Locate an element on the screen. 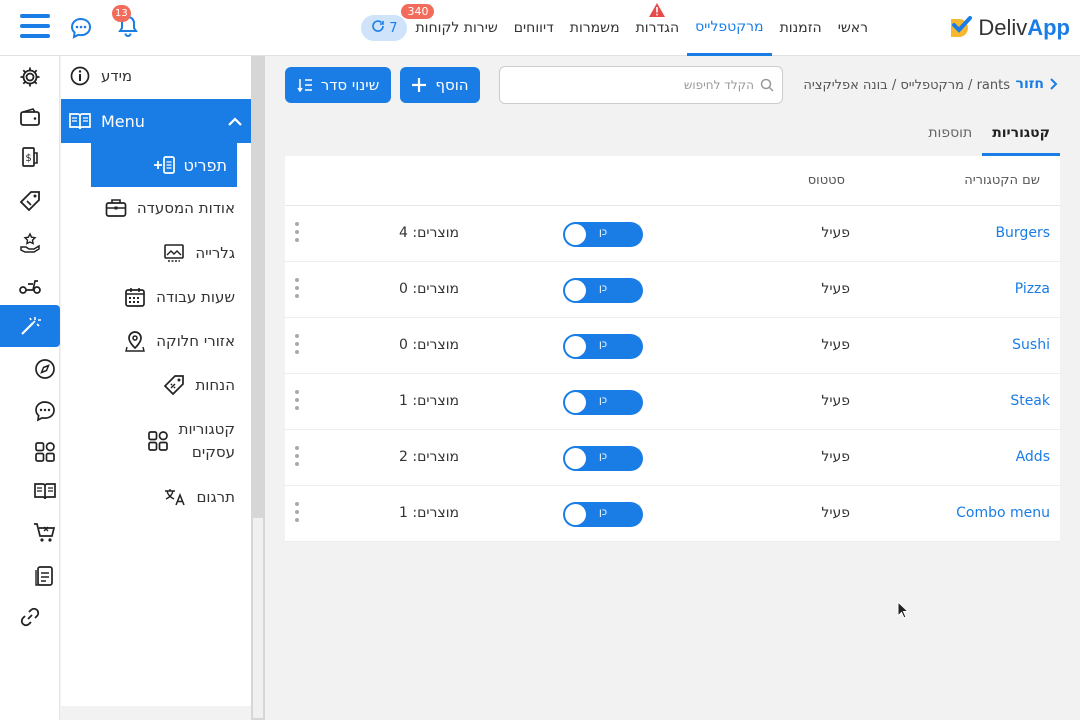 This screenshot has width=1080, height=720. delivapp-logo: DelivApp is located at coordinates (1009, 28).